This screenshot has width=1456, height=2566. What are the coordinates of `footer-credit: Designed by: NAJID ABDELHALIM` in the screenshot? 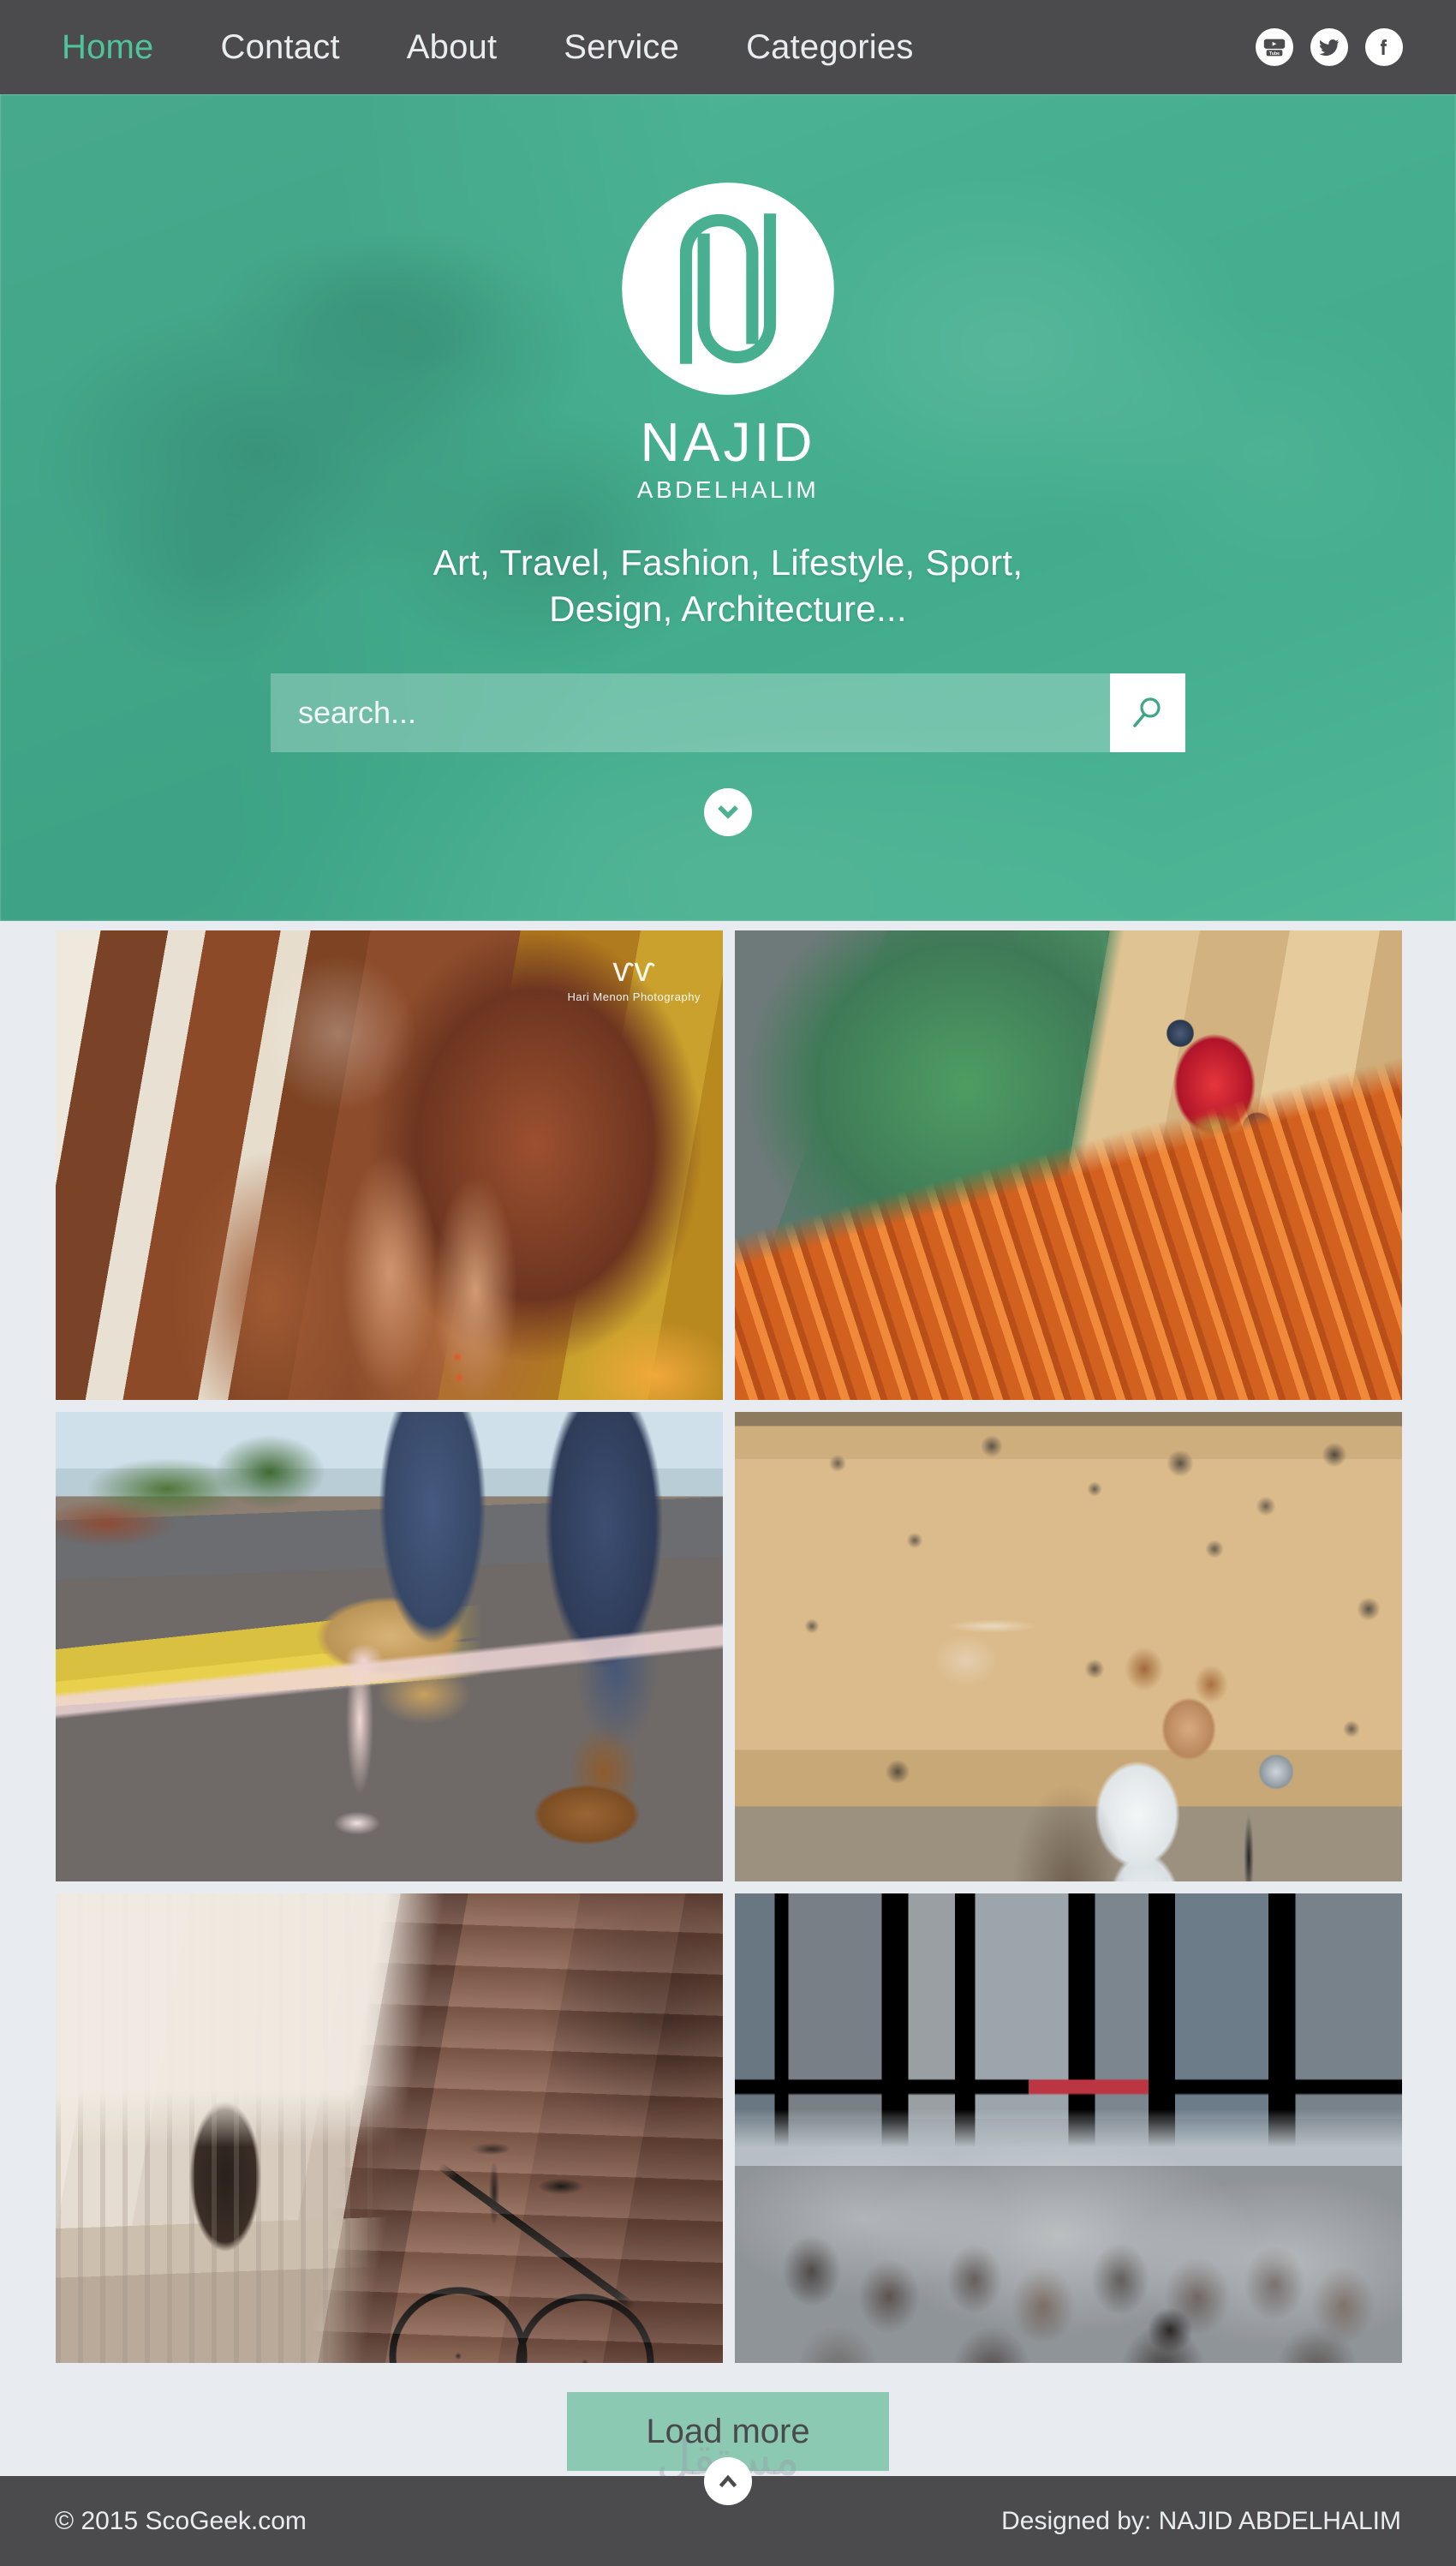 It's located at (1201, 2520).